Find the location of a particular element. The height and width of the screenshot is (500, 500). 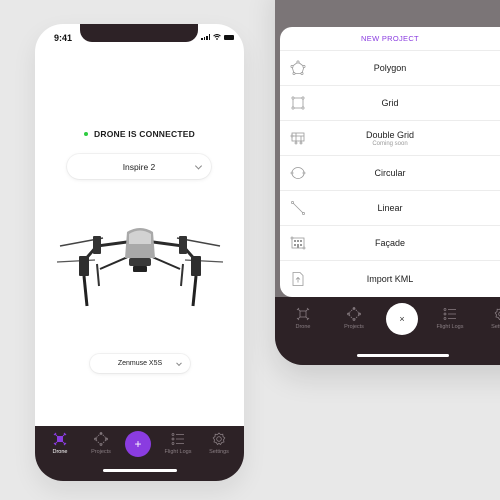

double-grid-icon is located at coordinates (297, 138).